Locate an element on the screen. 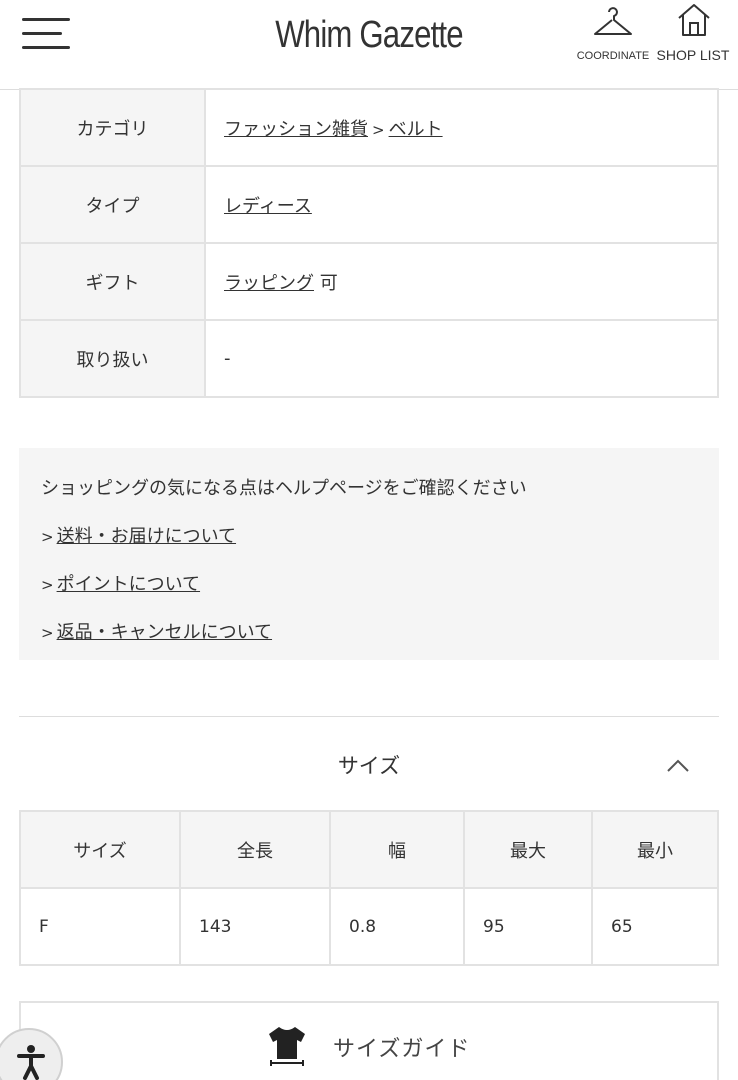 Image resolution: width=738 pixels, height=1080 pixels. spec-value: ラッピング 可 is located at coordinates (461, 281).